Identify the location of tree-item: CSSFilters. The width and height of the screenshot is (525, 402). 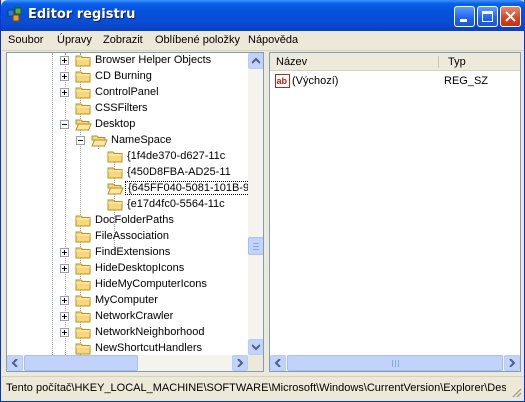
(154, 109).